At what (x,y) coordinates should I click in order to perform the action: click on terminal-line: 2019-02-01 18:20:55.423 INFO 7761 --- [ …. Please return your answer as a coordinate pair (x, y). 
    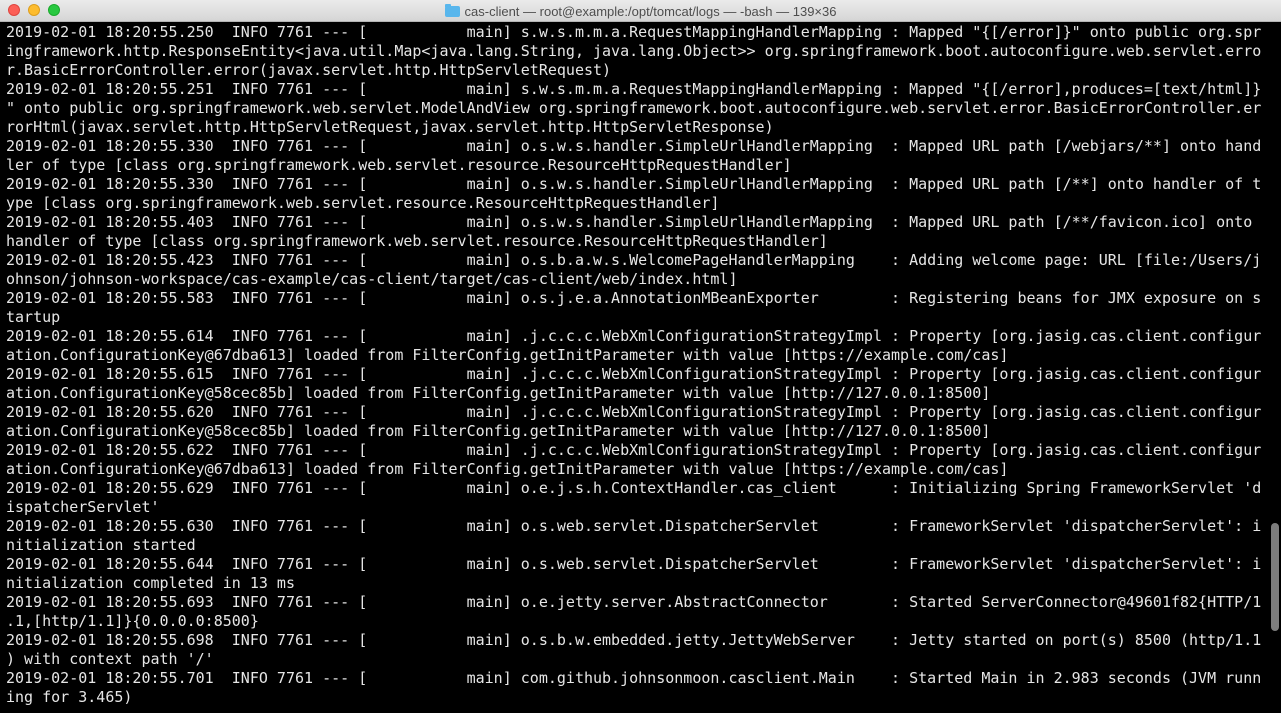
    Looking at the image, I should click on (634, 260).